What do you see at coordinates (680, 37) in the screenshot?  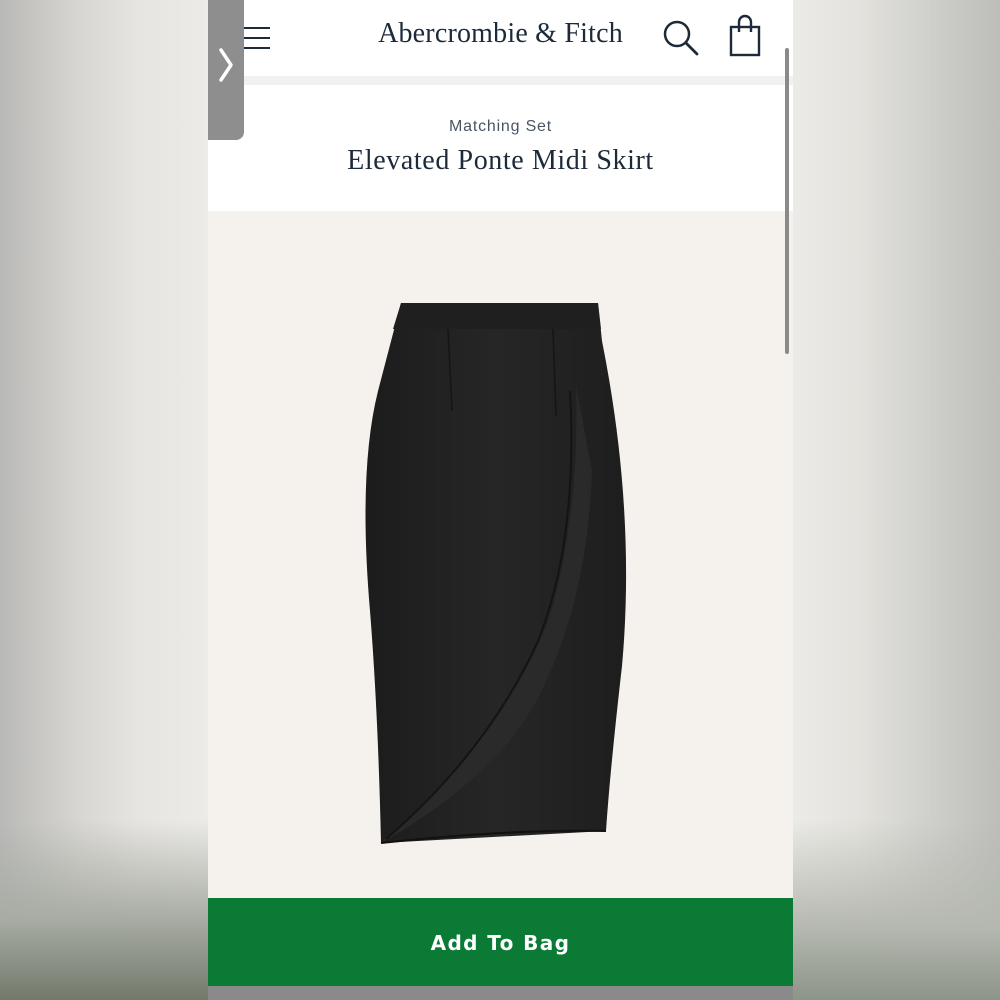 I see `search-icon` at bounding box center [680, 37].